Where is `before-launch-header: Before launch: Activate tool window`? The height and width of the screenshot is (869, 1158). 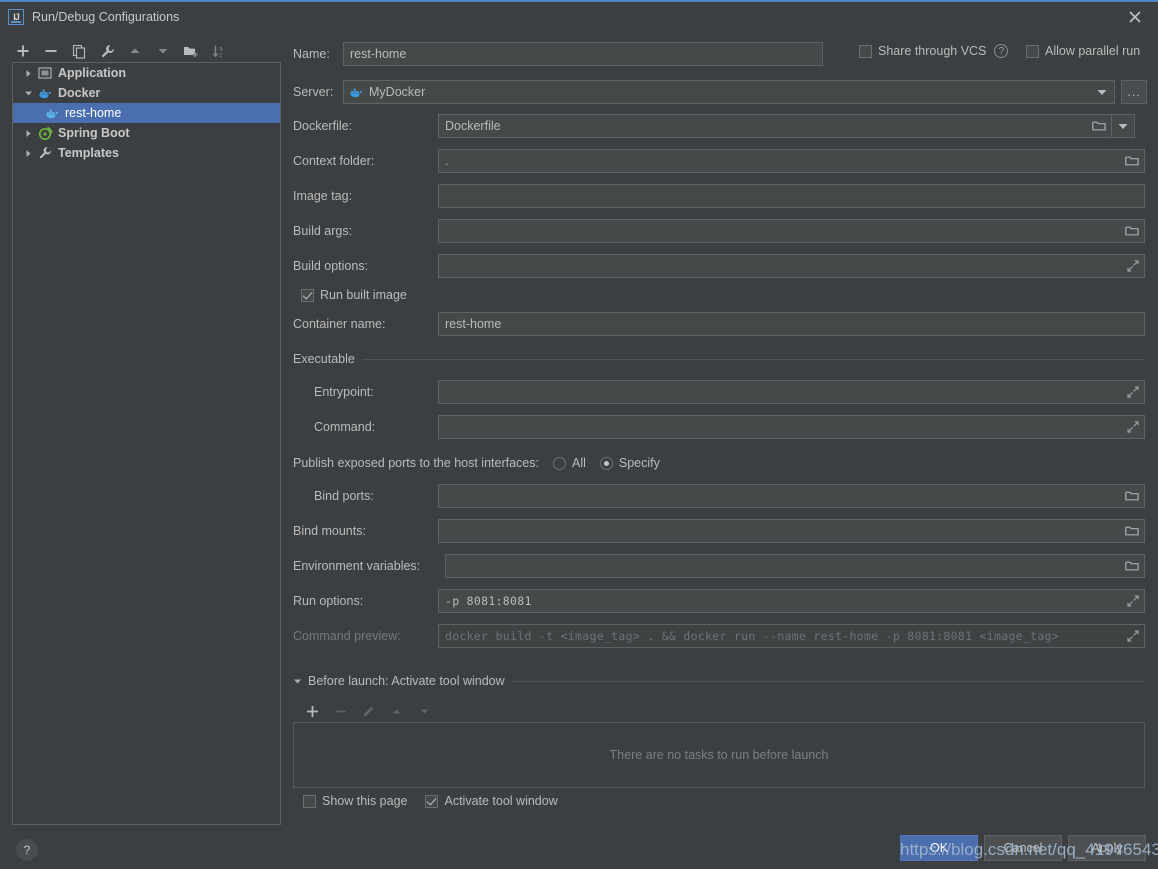 before-launch-header: Before launch: Activate tool window is located at coordinates (719, 681).